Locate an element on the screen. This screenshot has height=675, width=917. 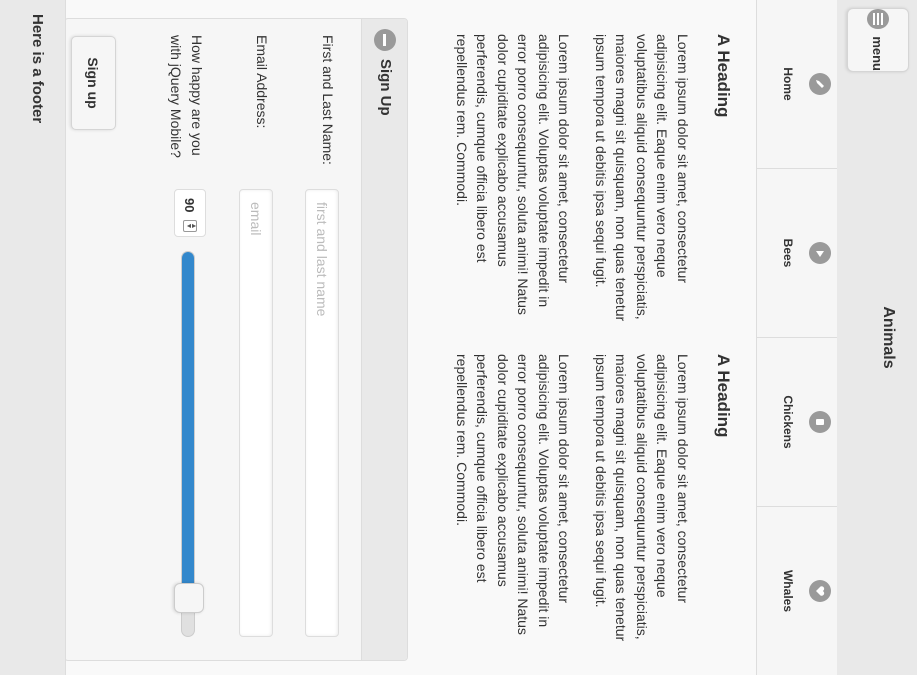
tablet-icon is located at coordinates (820, 422).